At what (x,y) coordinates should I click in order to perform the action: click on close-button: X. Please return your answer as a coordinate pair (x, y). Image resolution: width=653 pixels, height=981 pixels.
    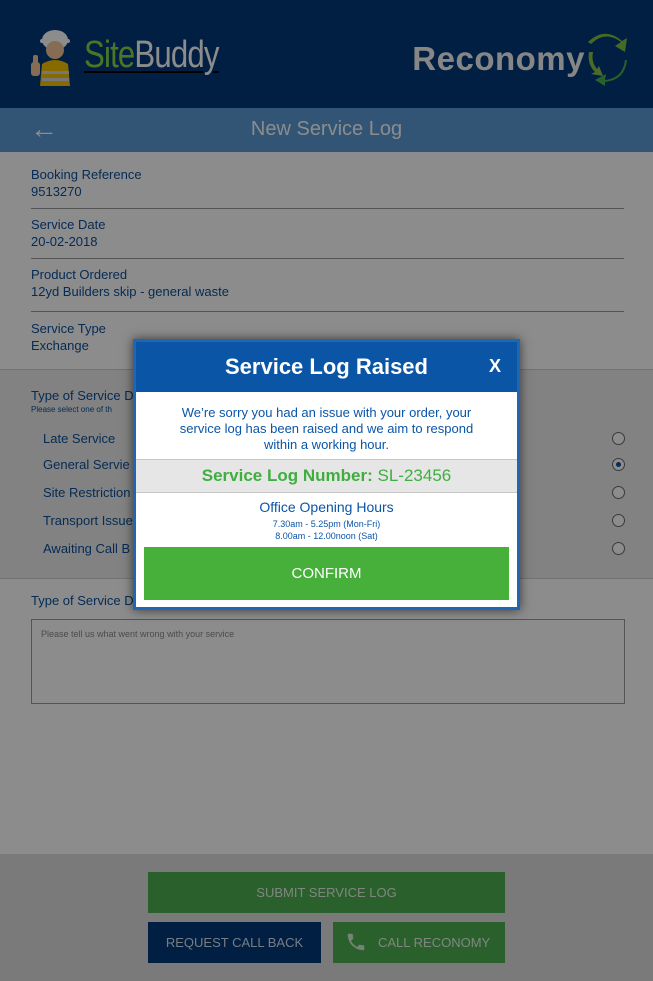
    Looking at the image, I should click on (495, 366).